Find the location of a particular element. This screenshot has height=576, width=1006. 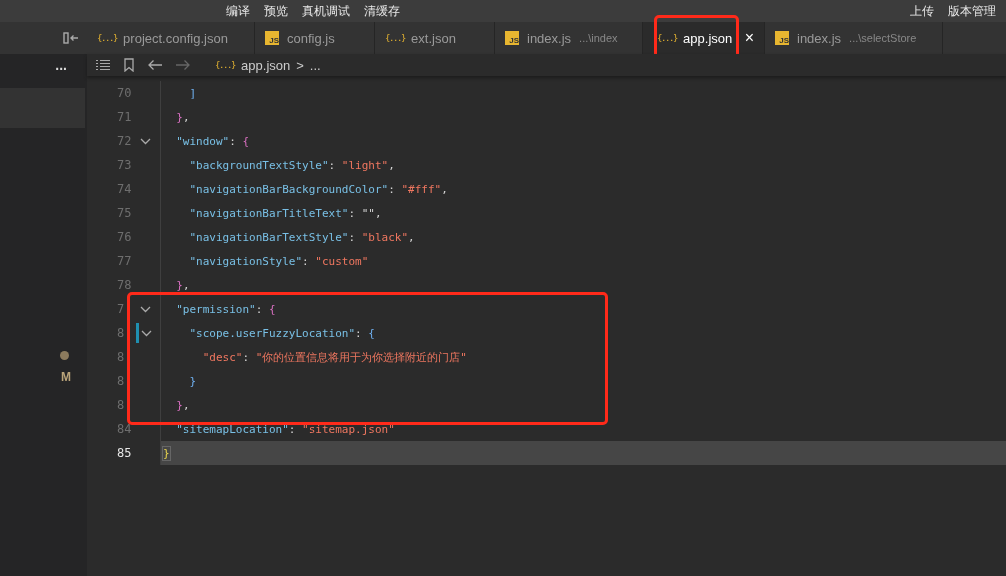

editor-tab: {...} app.json × is located at coordinates (704, 38).